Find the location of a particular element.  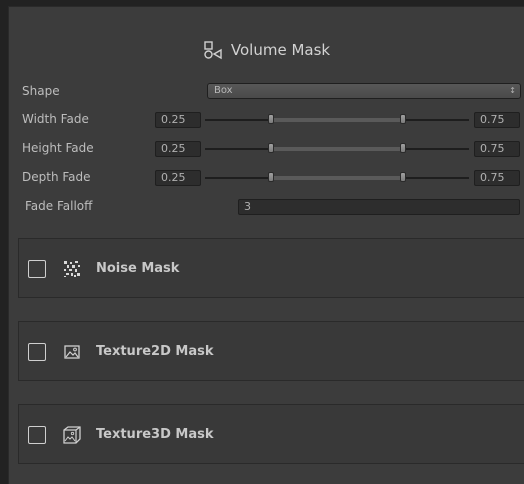

height-fade-label: Height Fade is located at coordinates (58, 148).